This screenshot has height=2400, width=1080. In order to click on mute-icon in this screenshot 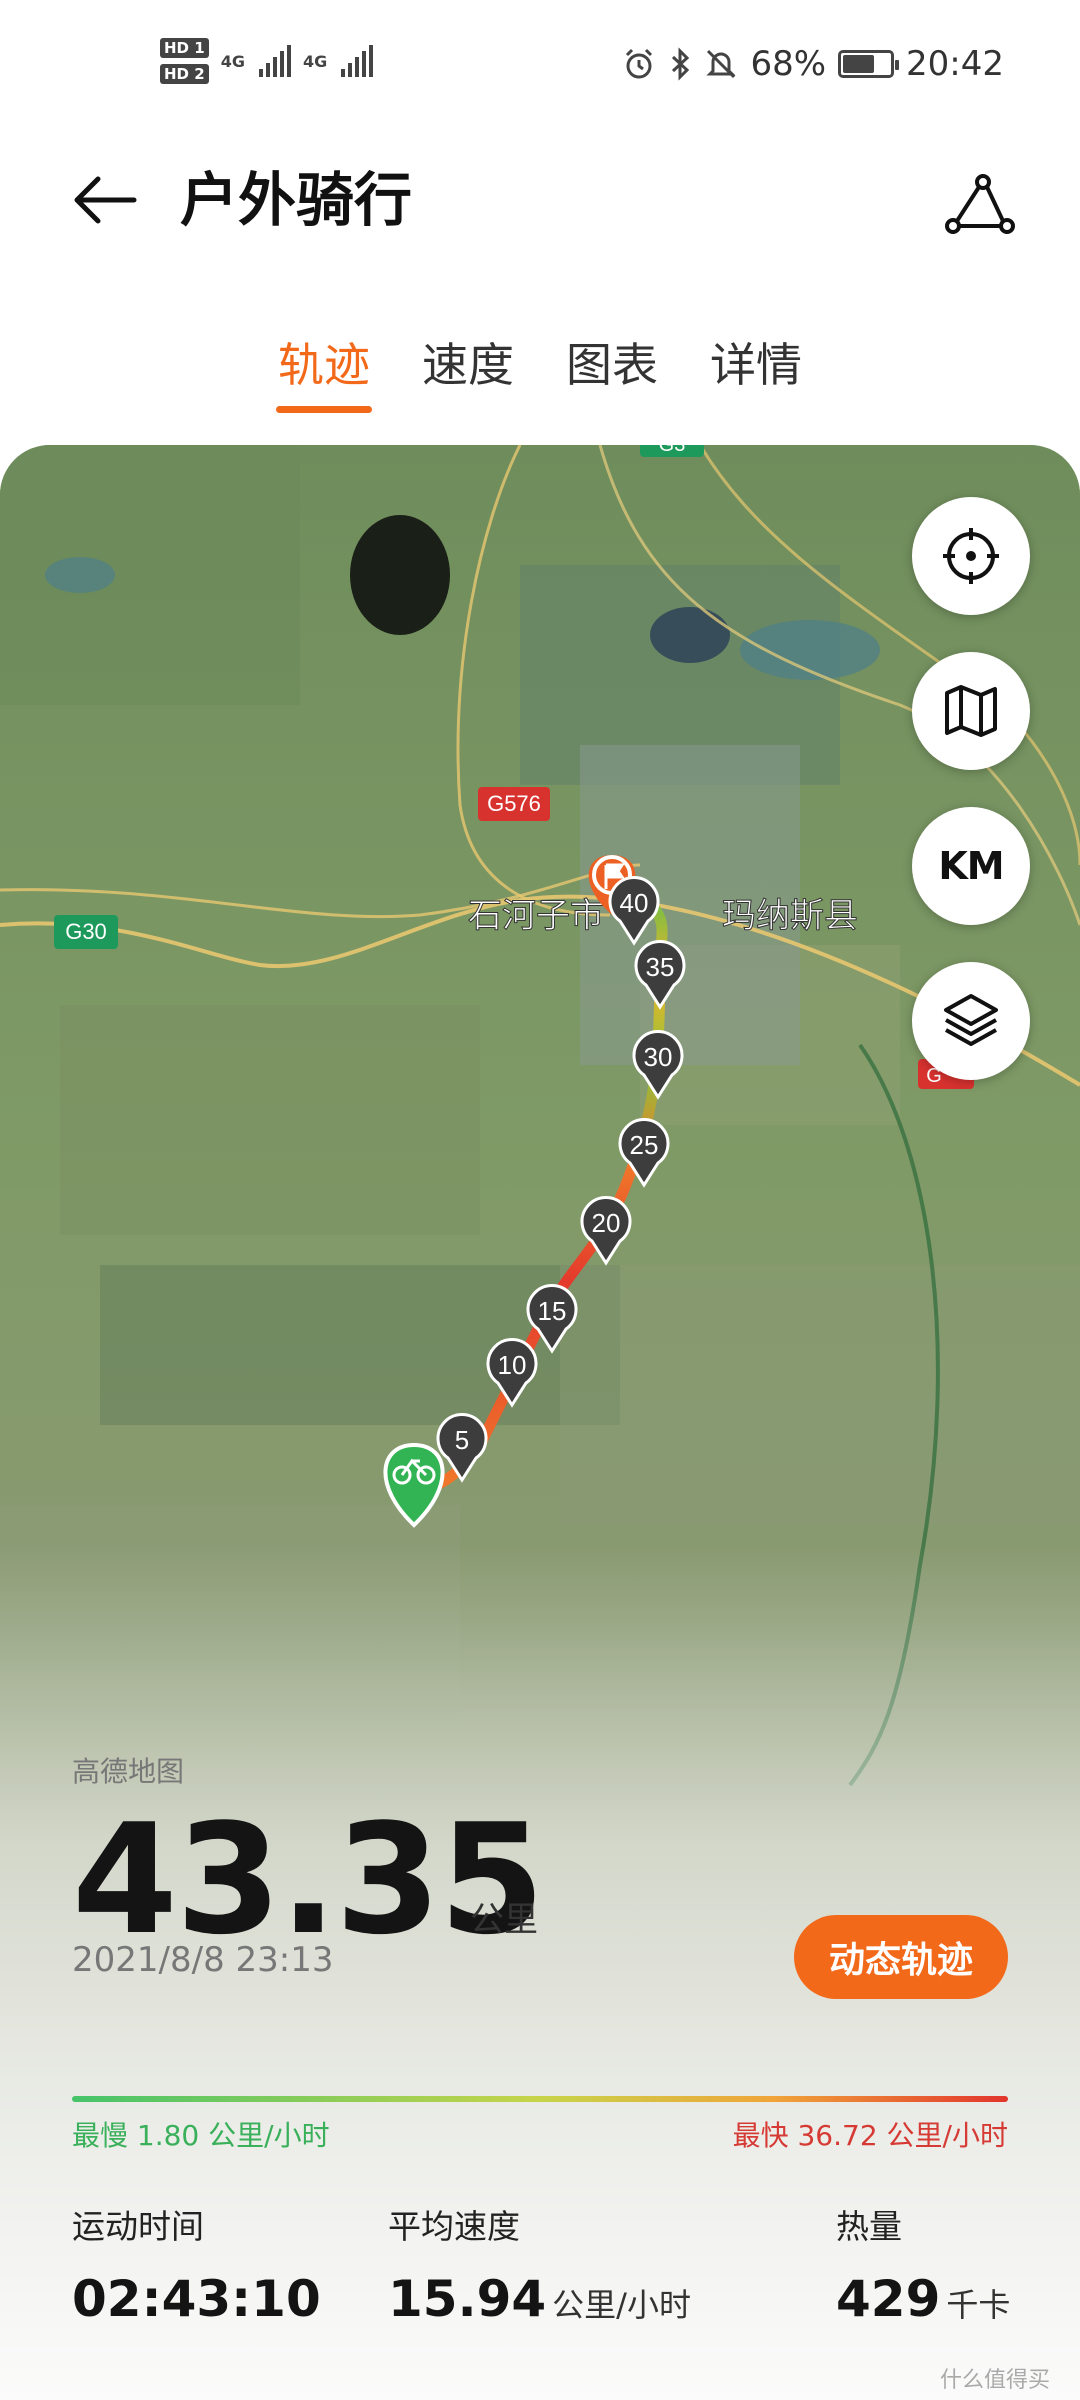, I will do `click(721, 64)`.